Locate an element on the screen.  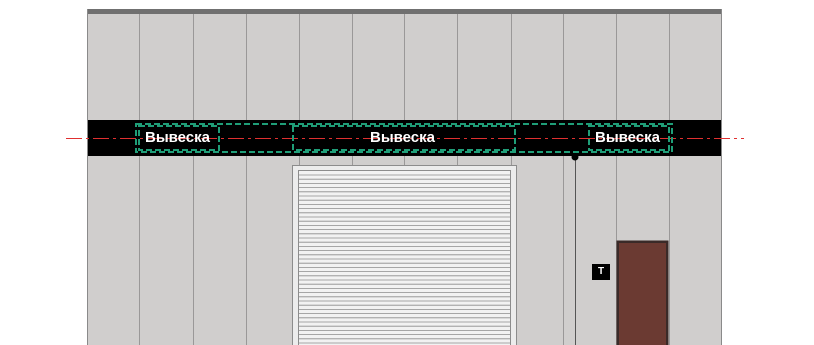
entrance-door is located at coordinates (642, 292).